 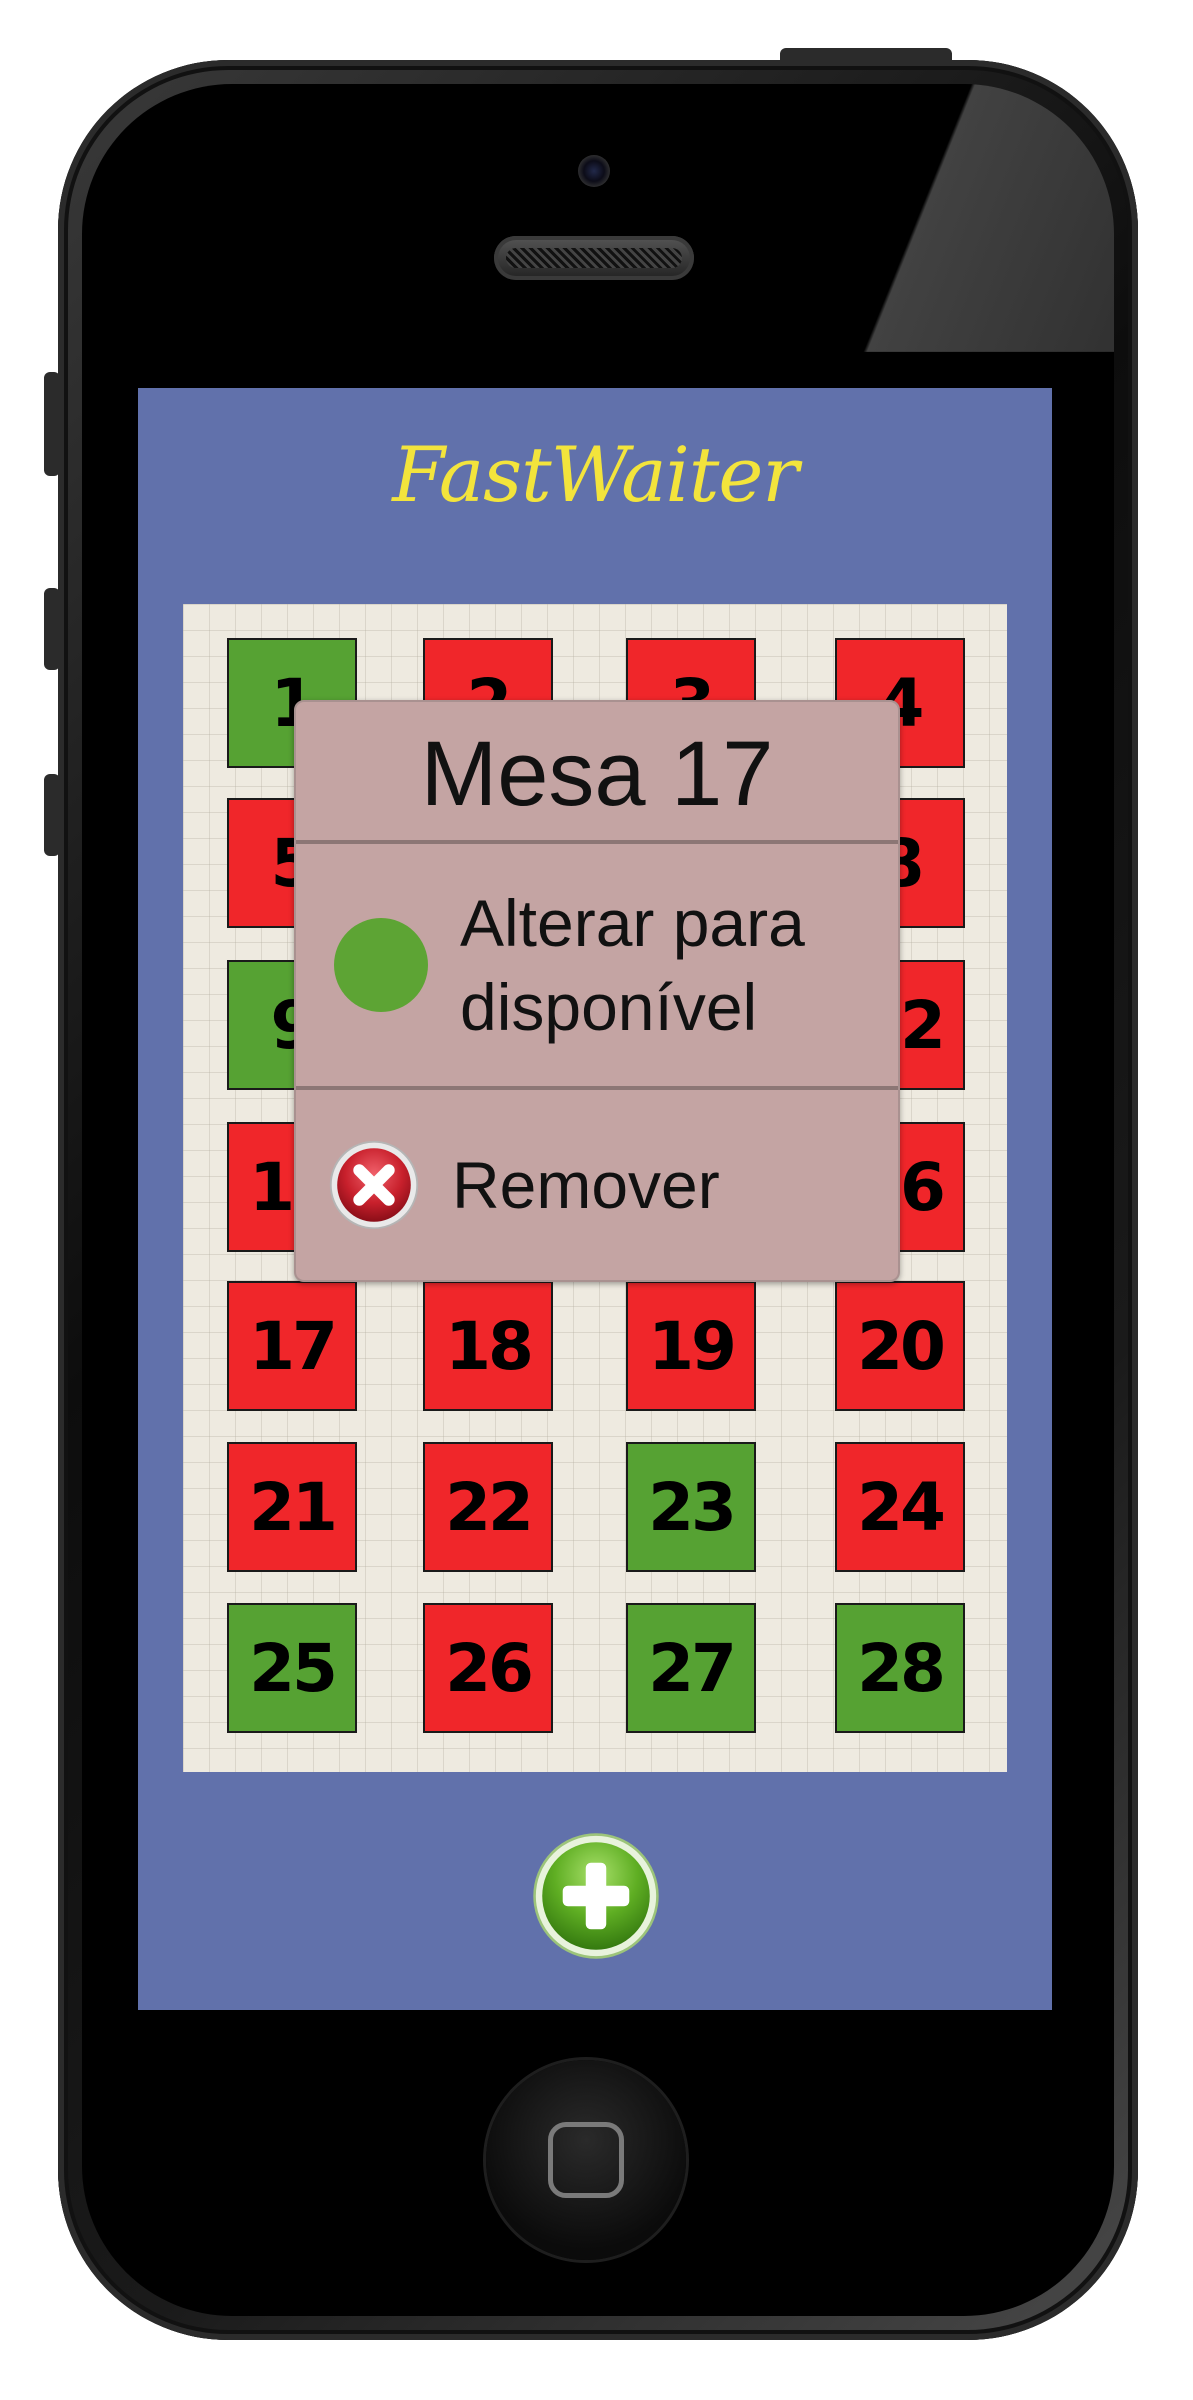 I want to click on table-tile-17: 17, so click(x=292, y=1346).